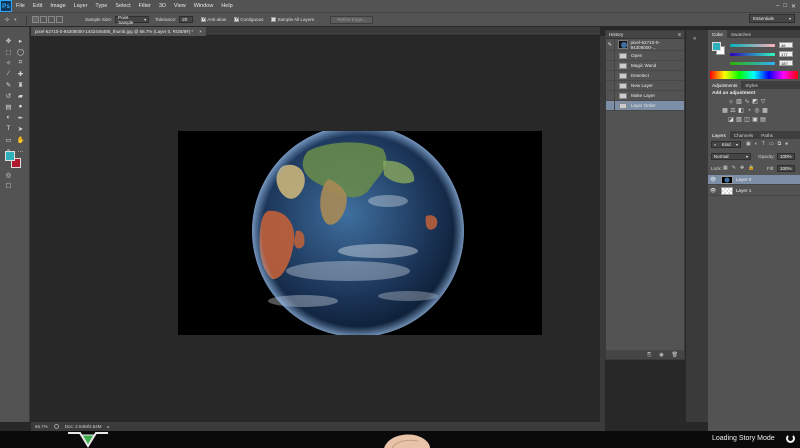 This screenshot has width=800, height=448. Describe the element at coordinates (8, 128) in the screenshot. I see `type-tool-icon: T` at that location.